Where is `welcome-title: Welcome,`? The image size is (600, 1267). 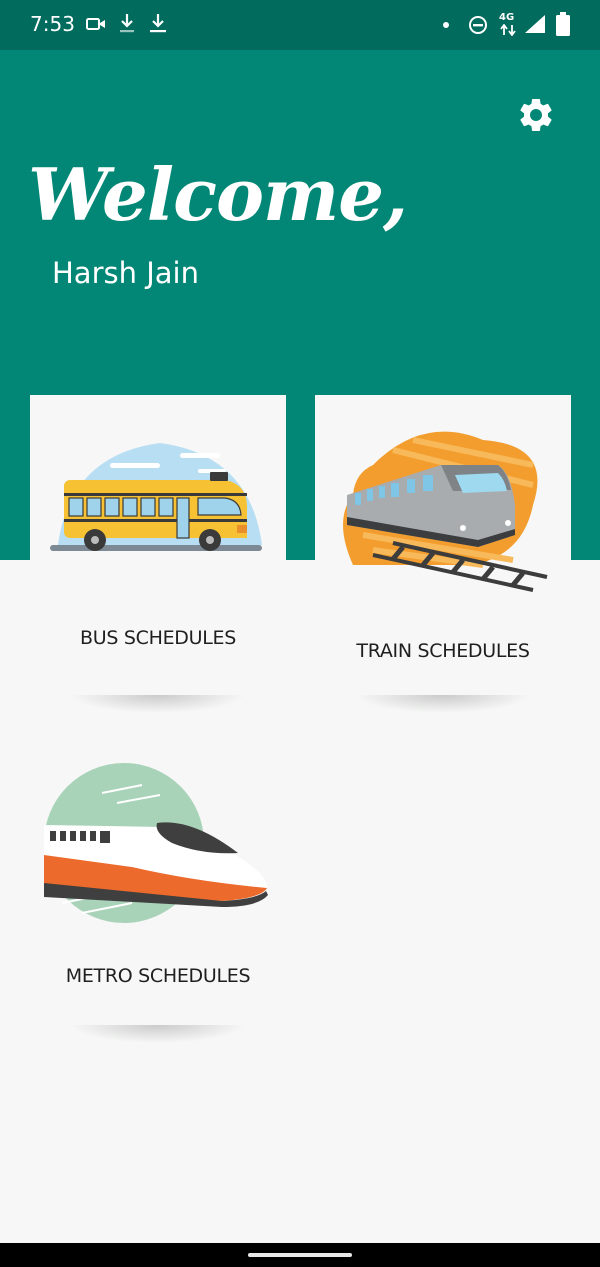 welcome-title: Welcome, is located at coordinates (218, 194).